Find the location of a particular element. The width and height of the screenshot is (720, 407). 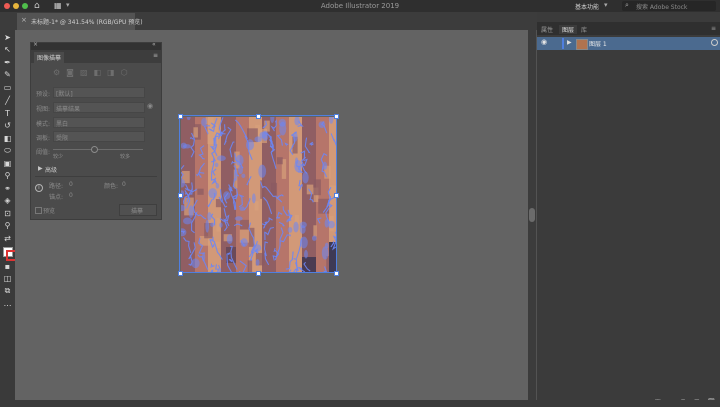

trace-button: 描摹 is located at coordinates (138, 210).